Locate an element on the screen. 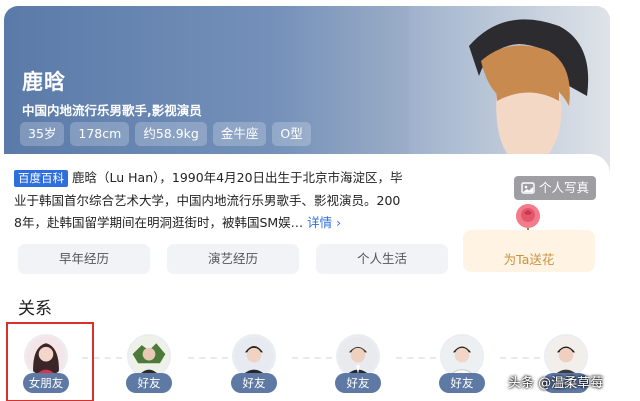 This screenshot has width=640, height=401. zodiac-tag: 金牛座 is located at coordinates (239, 134).